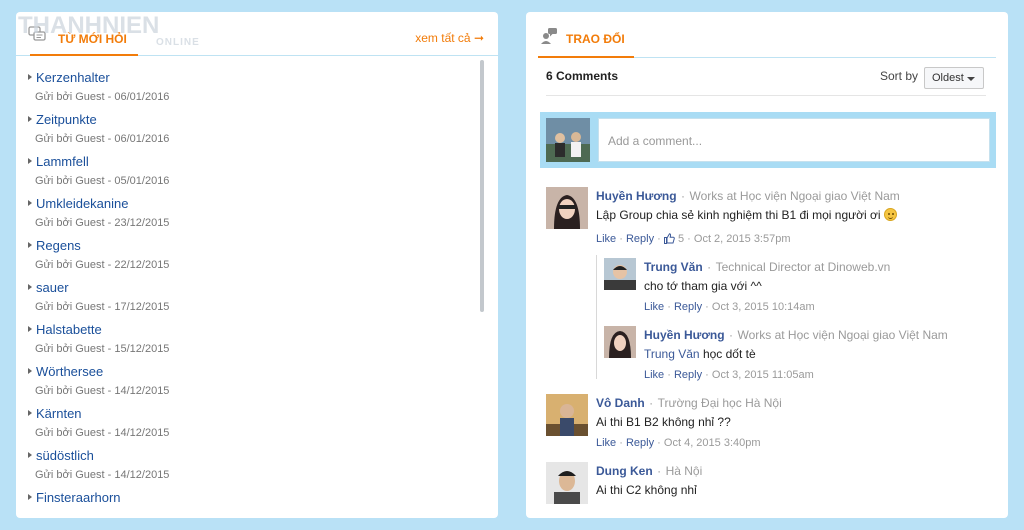  Describe the element at coordinates (568, 140) in the screenshot. I see `current-user-avatar` at that location.